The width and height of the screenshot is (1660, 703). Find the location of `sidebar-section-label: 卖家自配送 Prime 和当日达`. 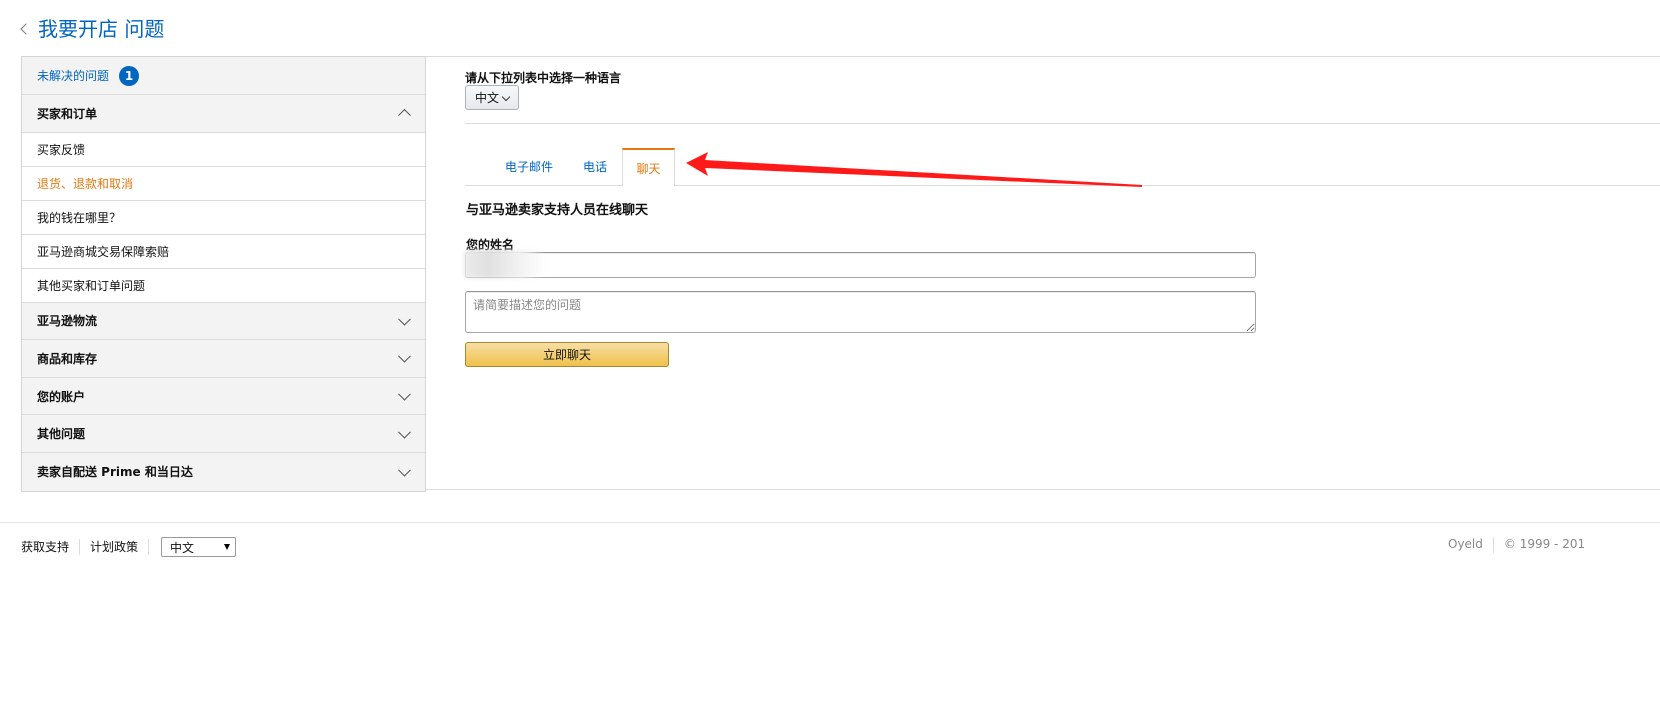

sidebar-section-label: 卖家自配送 Prime 和当日达 is located at coordinates (115, 472).